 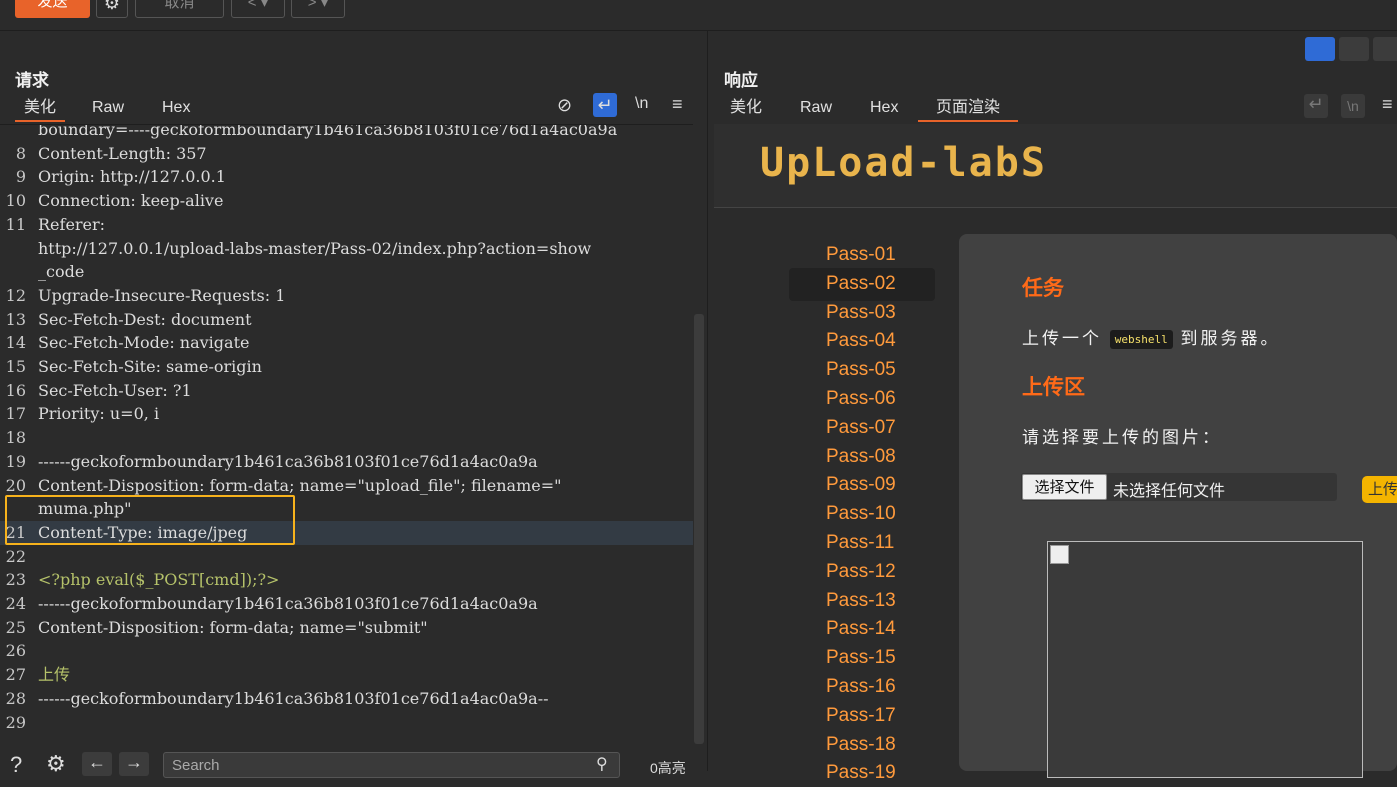 What do you see at coordinates (15, 201) in the screenshot?
I see `line-number: 10` at bounding box center [15, 201].